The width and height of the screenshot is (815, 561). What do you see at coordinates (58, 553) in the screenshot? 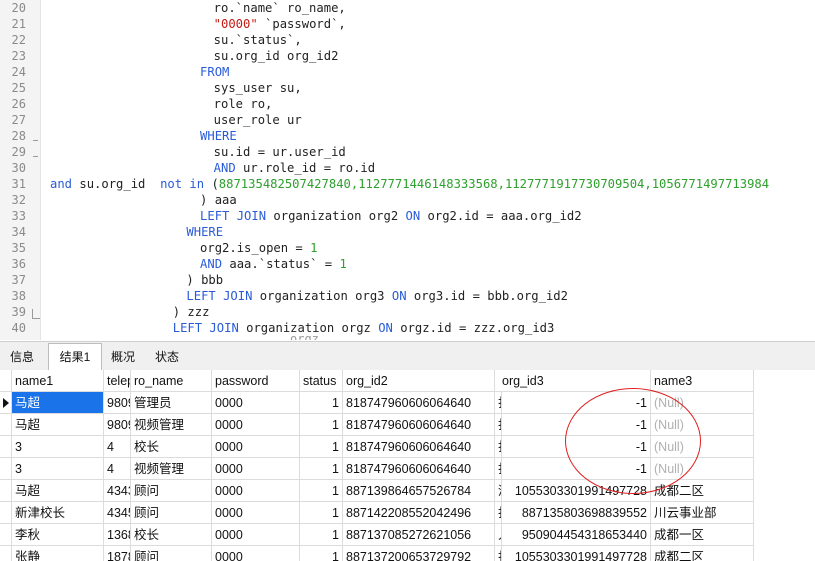
I see `table-cell: 张静` at bounding box center [58, 553].